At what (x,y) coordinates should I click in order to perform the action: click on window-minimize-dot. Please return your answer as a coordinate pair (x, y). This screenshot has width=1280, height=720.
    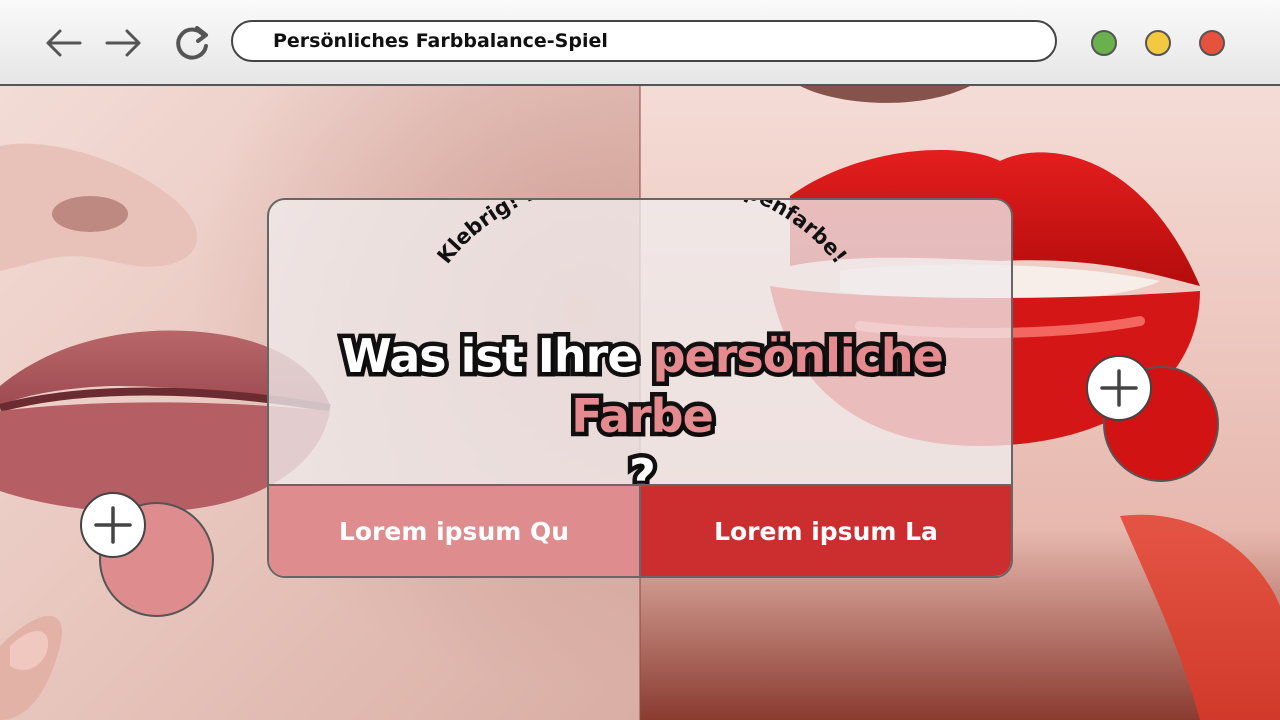
    Looking at the image, I should click on (1104, 43).